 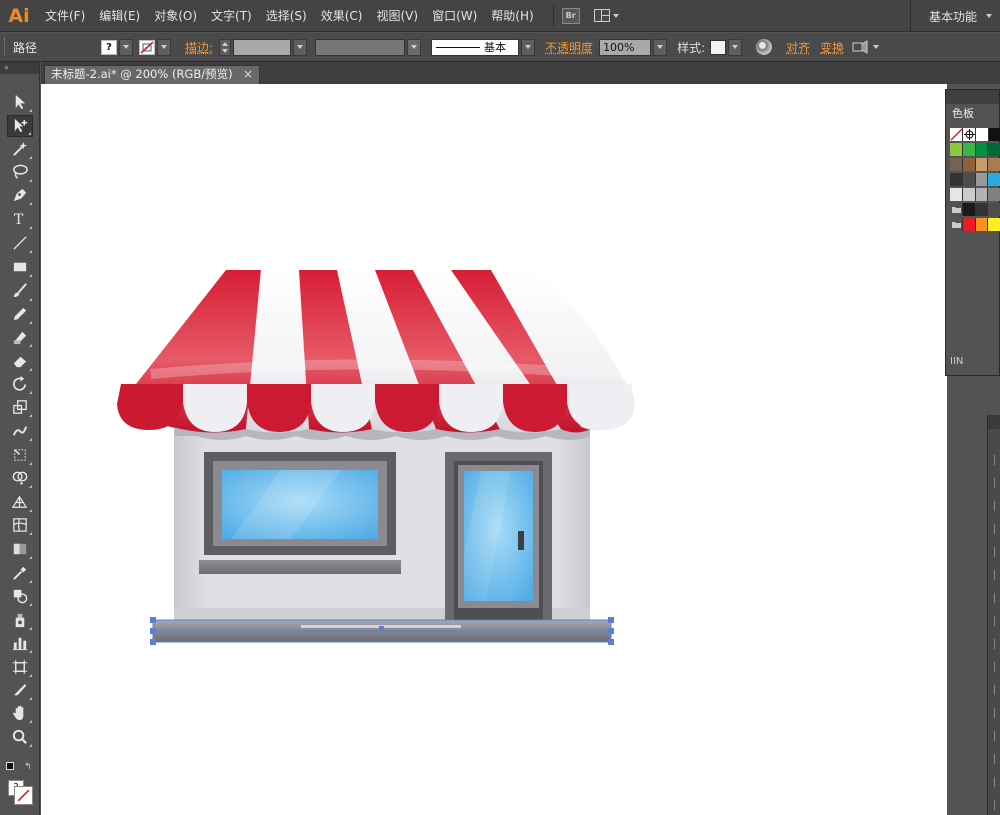 What do you see at coordinates (20, 314) in the screenshot?
I see `pencil-tool` at bounding box center [20, 314].